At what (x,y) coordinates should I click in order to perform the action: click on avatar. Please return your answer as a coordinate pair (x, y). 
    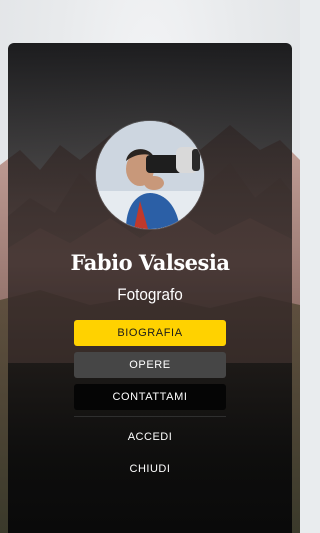
    Looking at the image, I should click on (150, 175).